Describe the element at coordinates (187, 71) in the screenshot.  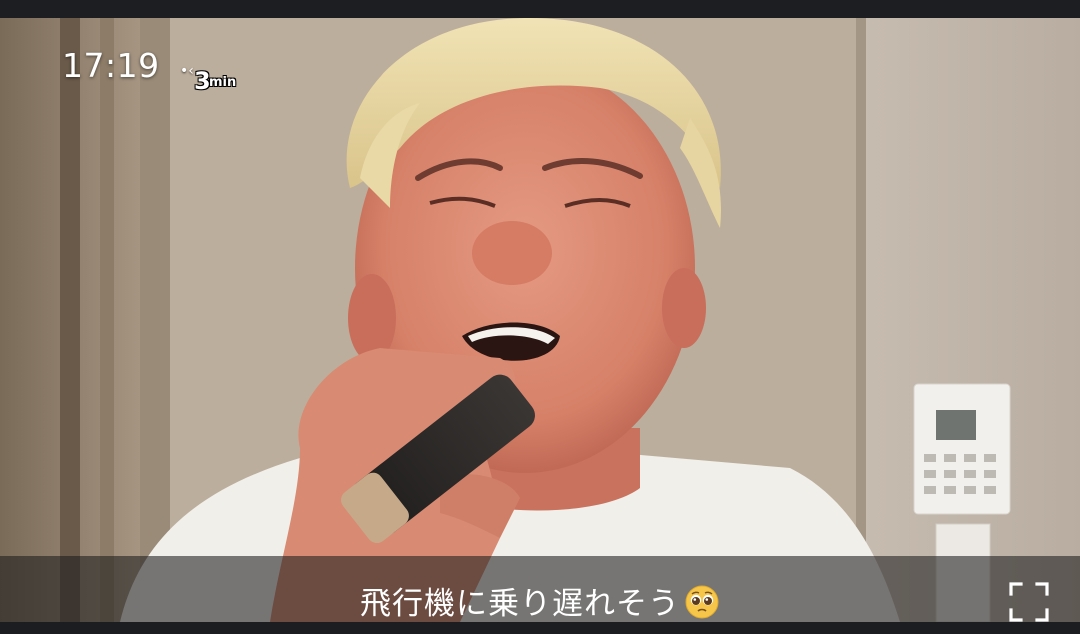
I see `rewind-arrow-icon: •‹` at that location.